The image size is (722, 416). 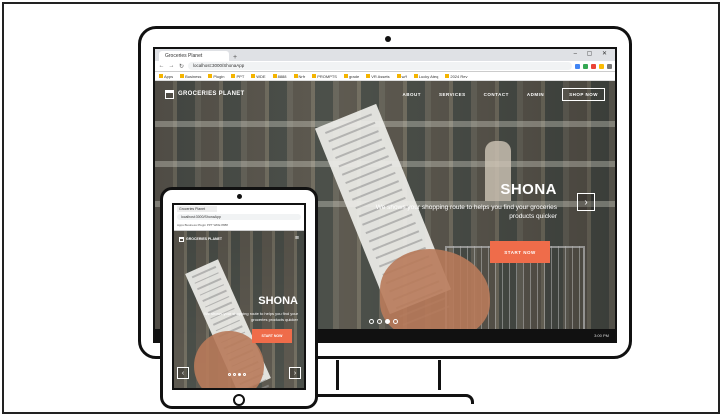 What do you see at coordinates (592, 53) in the screenshot?
I see `window-controls: – ▢ ✕` at bounding box center [592, 53].